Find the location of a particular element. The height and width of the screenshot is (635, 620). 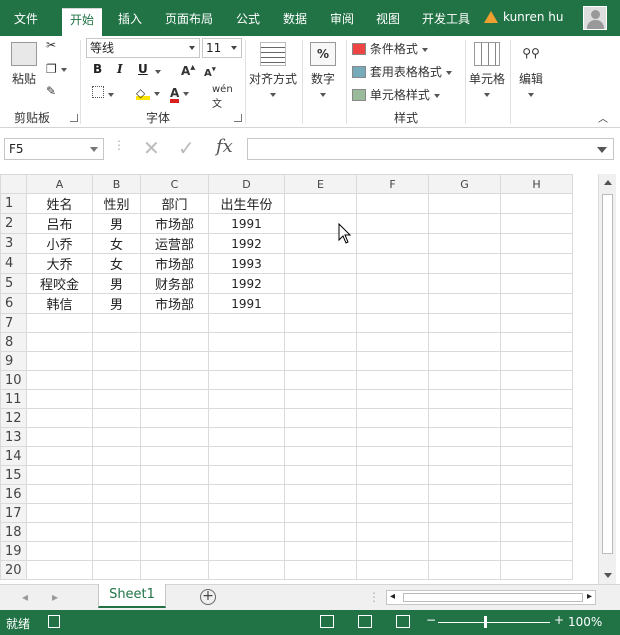

expand-formula-icon is located at coordinates (602, 150).